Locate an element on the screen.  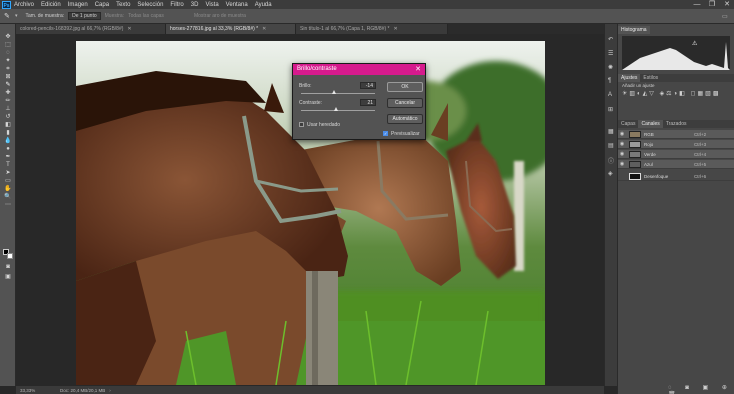
preview-checkbox: ✓ is located at coordinates (385, 133).